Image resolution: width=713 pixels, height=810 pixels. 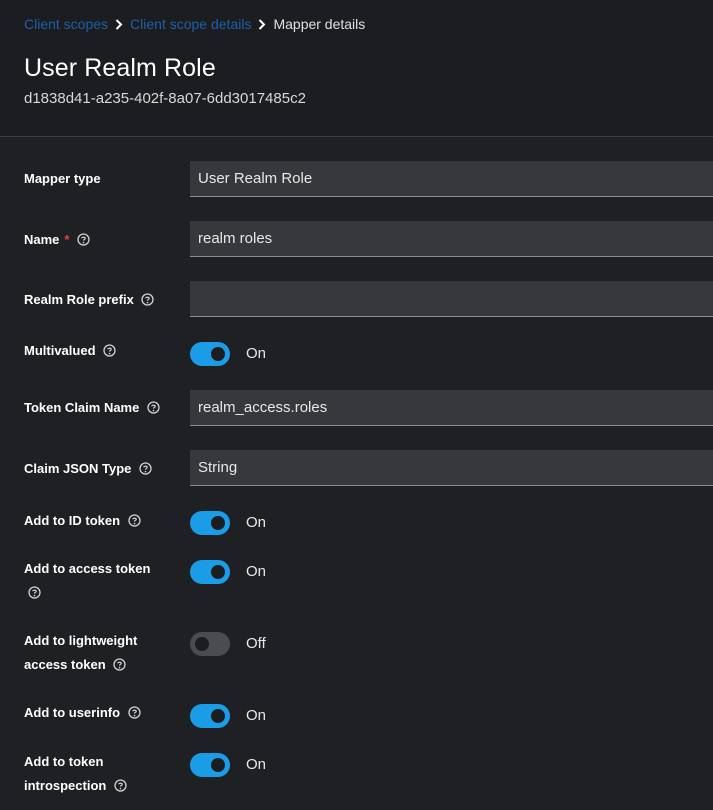 What do you see at coordinates (99, 581) in the screenshot?
I see `add-to-access-token-label: Add to access token` at bounding box center [99, 581].